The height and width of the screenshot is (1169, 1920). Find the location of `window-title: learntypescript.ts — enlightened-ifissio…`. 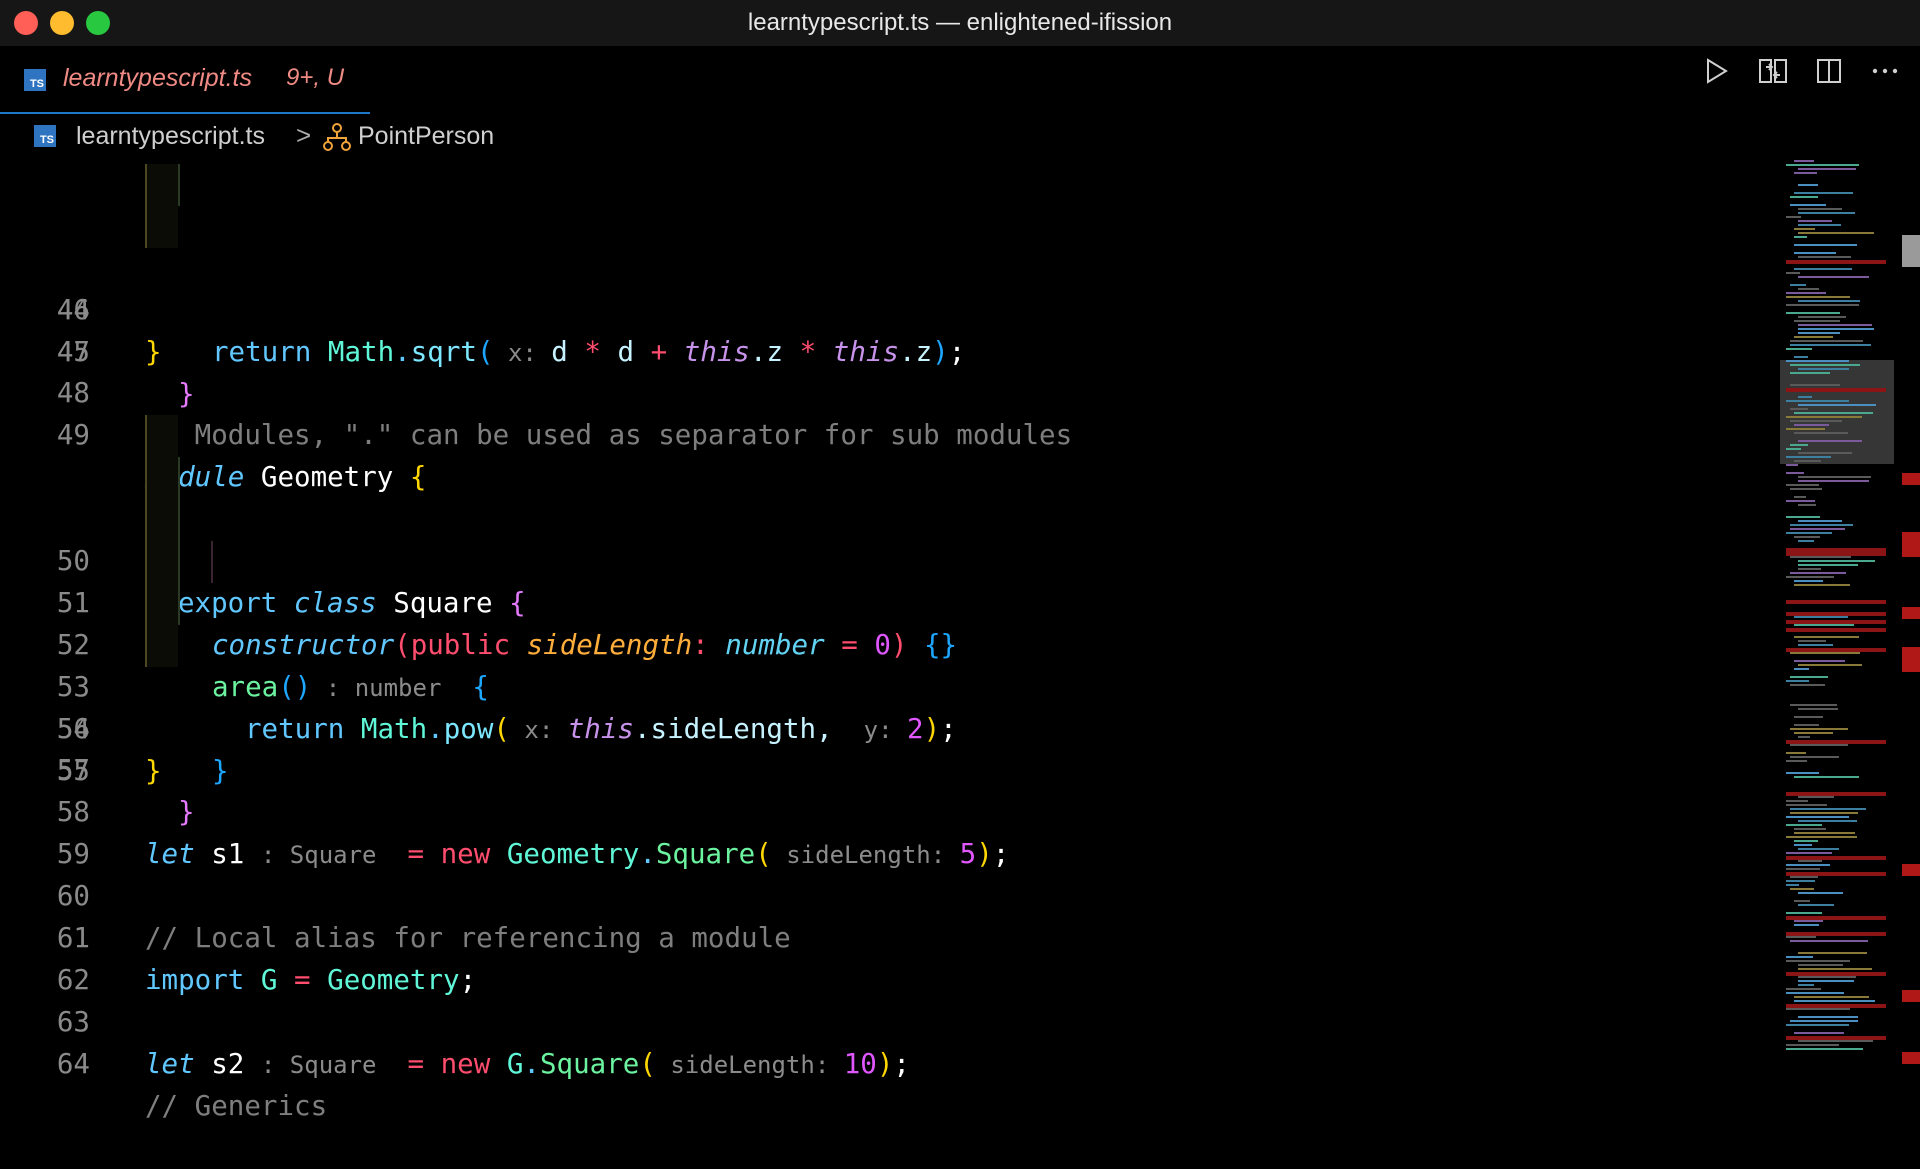

window-title: learntypescript.ts — enlightened-ifissio… is located at coordinates (960, 22).